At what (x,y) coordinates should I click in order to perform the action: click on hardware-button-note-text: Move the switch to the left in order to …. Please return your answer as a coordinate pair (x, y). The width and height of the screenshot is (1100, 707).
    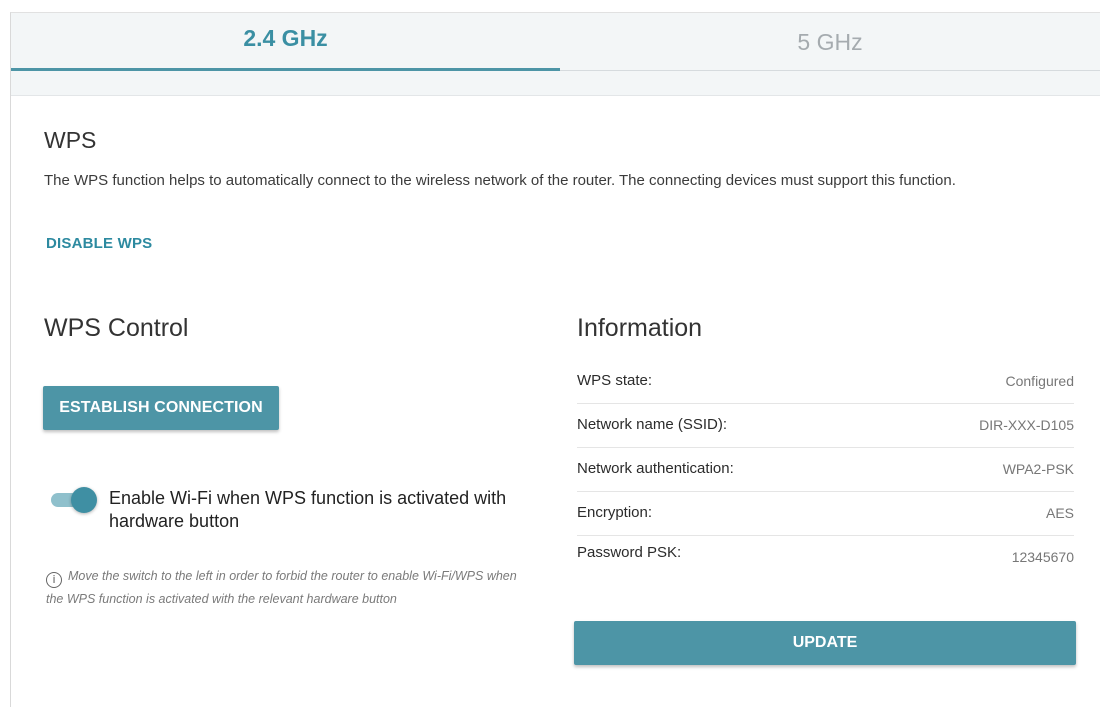
    Looking at the image, I should click on (281, 587).